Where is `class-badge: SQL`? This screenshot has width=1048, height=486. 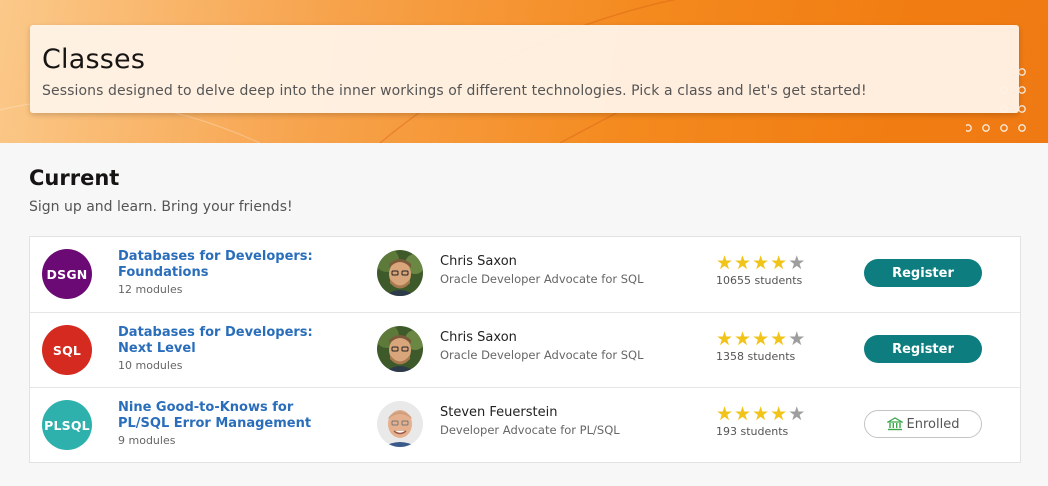 class-badge: SQL is located at coordinates (67, 350).